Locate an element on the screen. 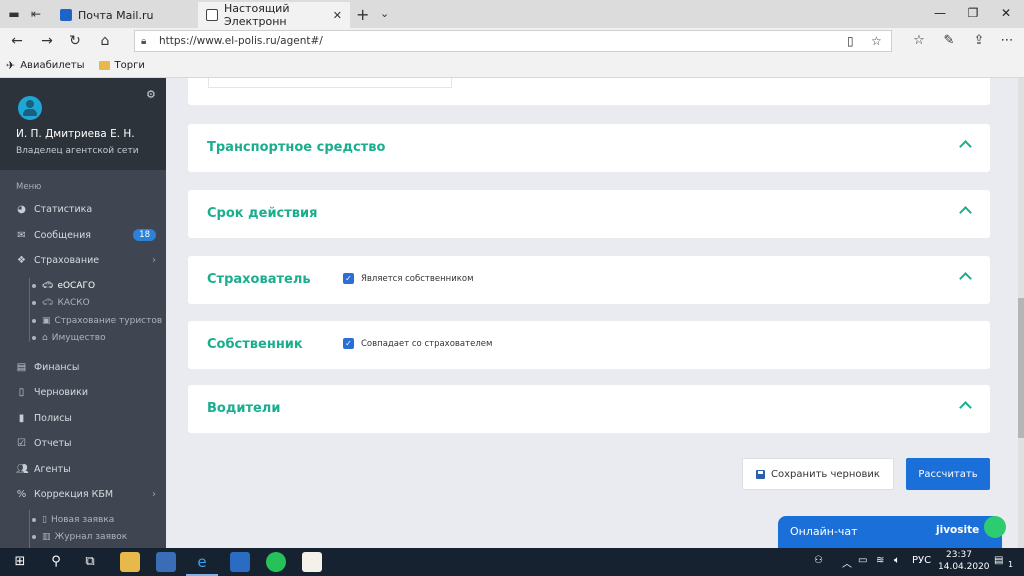 The image size is (1024, 576). close-window-icon: ✕ is located at coordinates (1006, 13).